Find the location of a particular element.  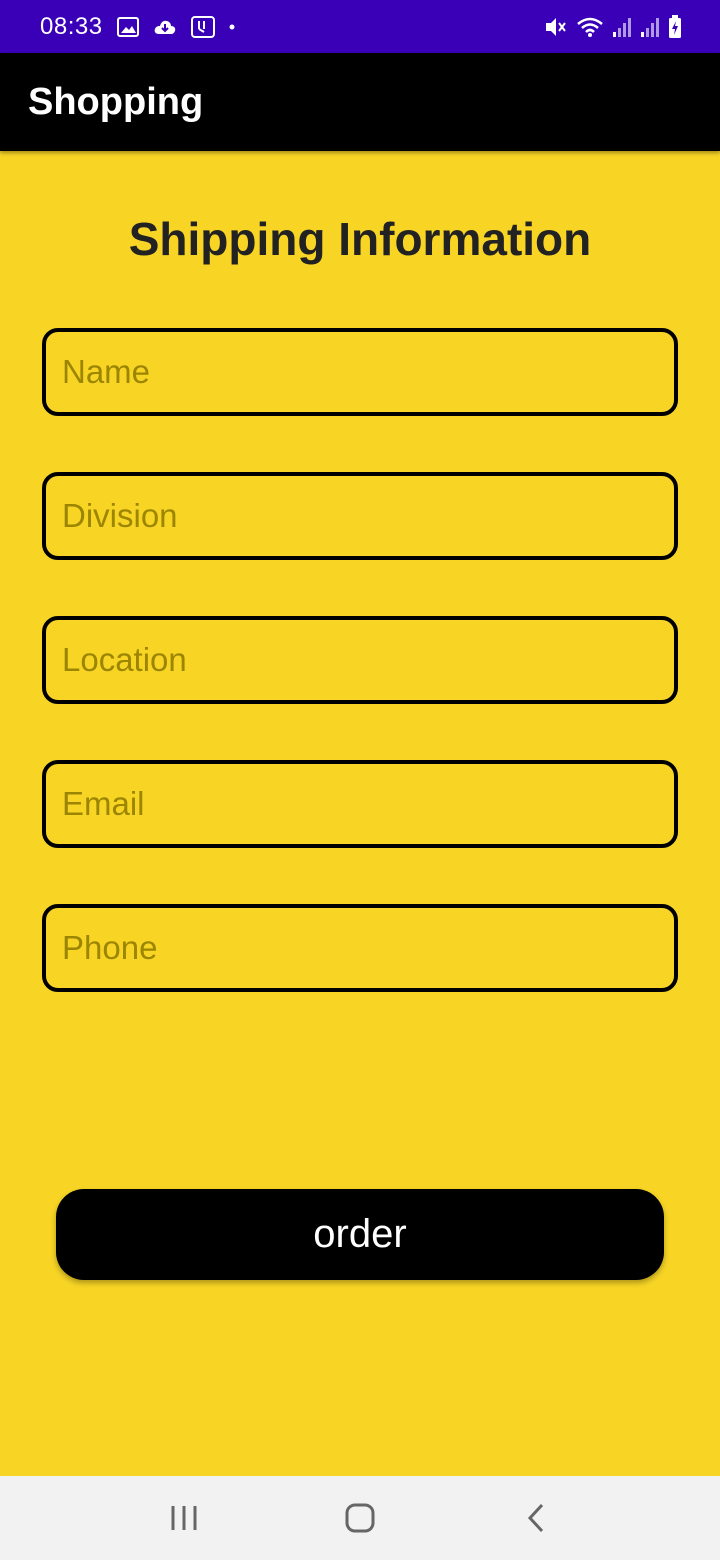

cloud-download-icon is located at coordinates (165, 27).